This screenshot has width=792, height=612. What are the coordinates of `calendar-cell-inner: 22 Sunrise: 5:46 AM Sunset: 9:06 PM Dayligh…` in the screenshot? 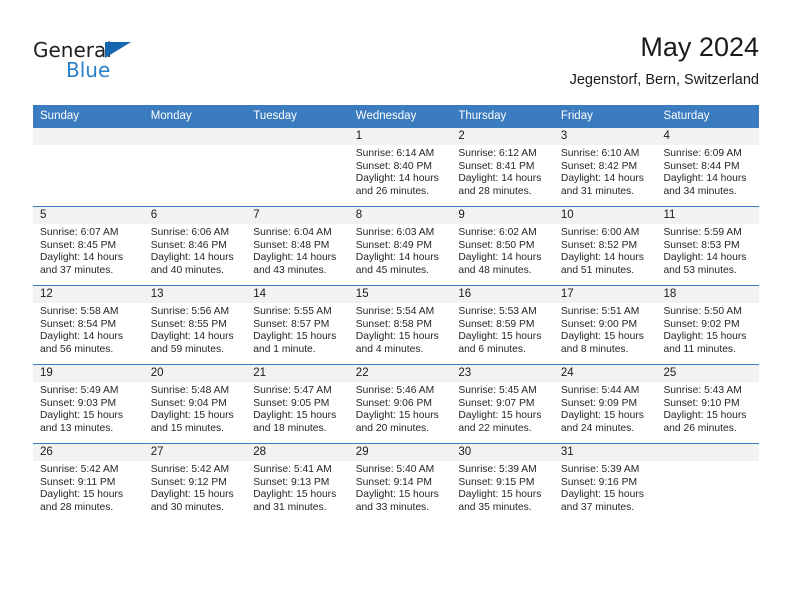 It's located at (400, 404).